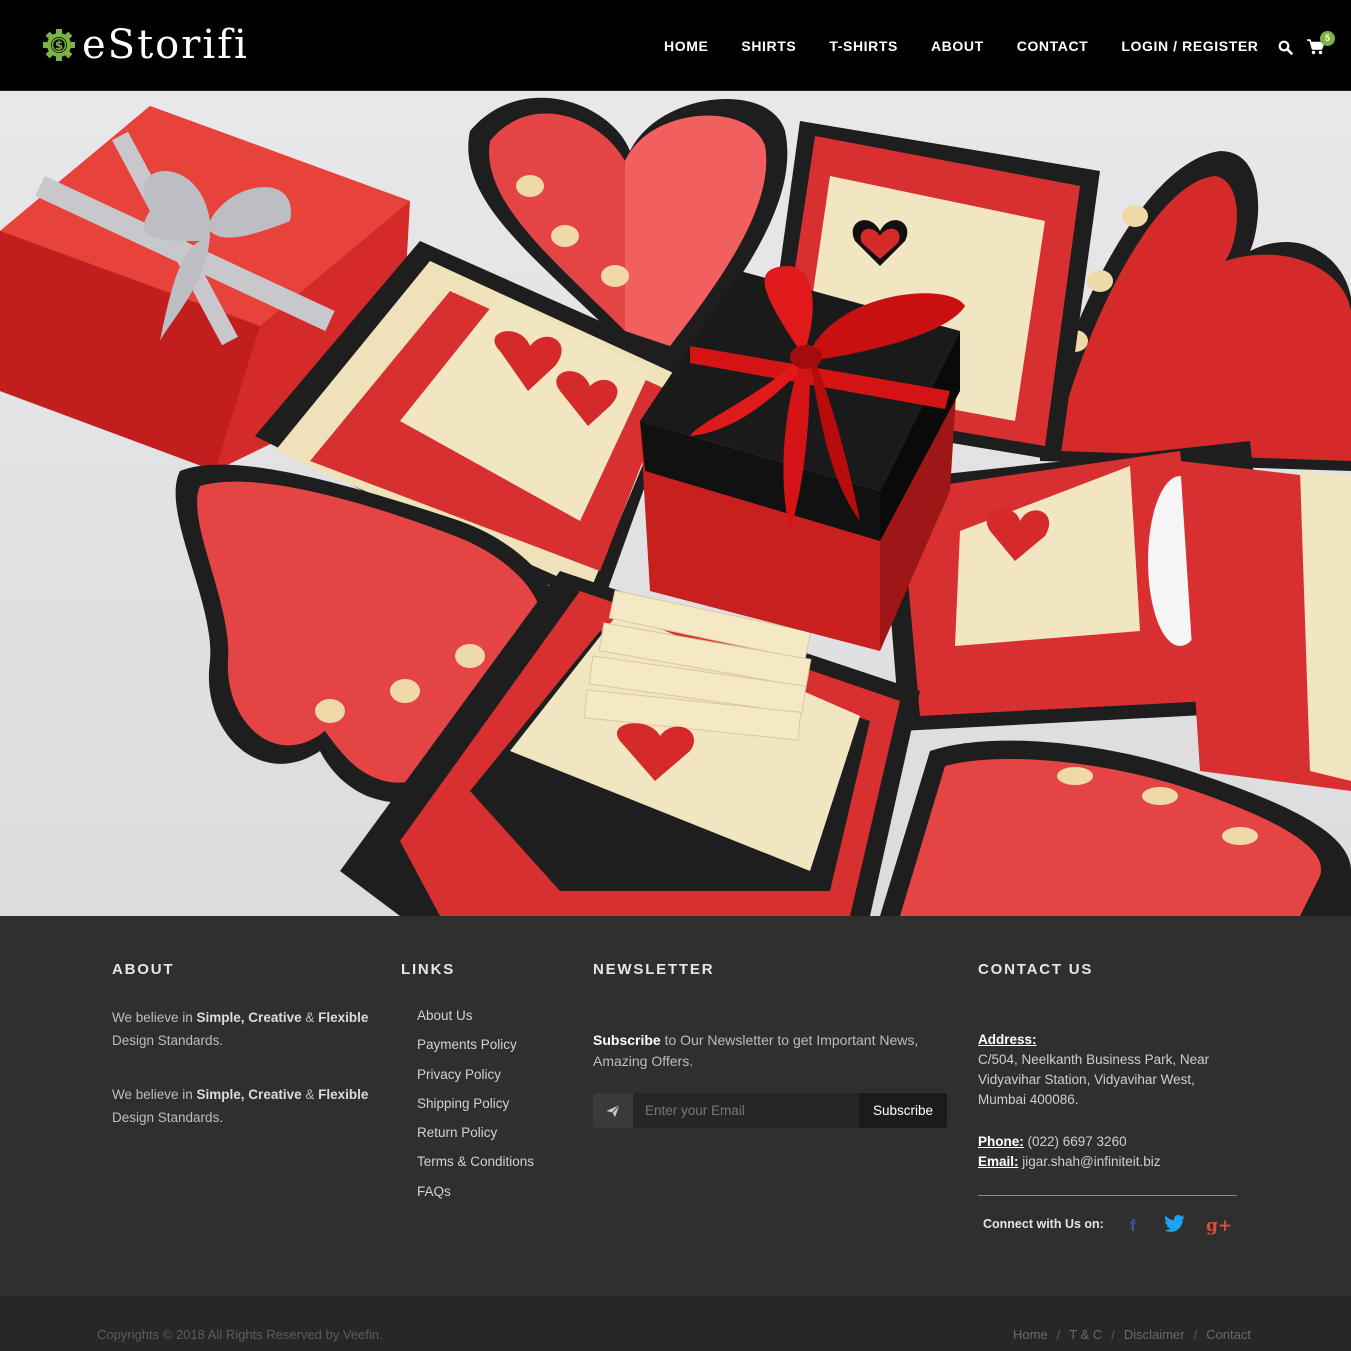  What do you see at coordinates (1007, 1039) in the screenshot?
I see `address-label: Address:` at bounding box center [1007, 1039].